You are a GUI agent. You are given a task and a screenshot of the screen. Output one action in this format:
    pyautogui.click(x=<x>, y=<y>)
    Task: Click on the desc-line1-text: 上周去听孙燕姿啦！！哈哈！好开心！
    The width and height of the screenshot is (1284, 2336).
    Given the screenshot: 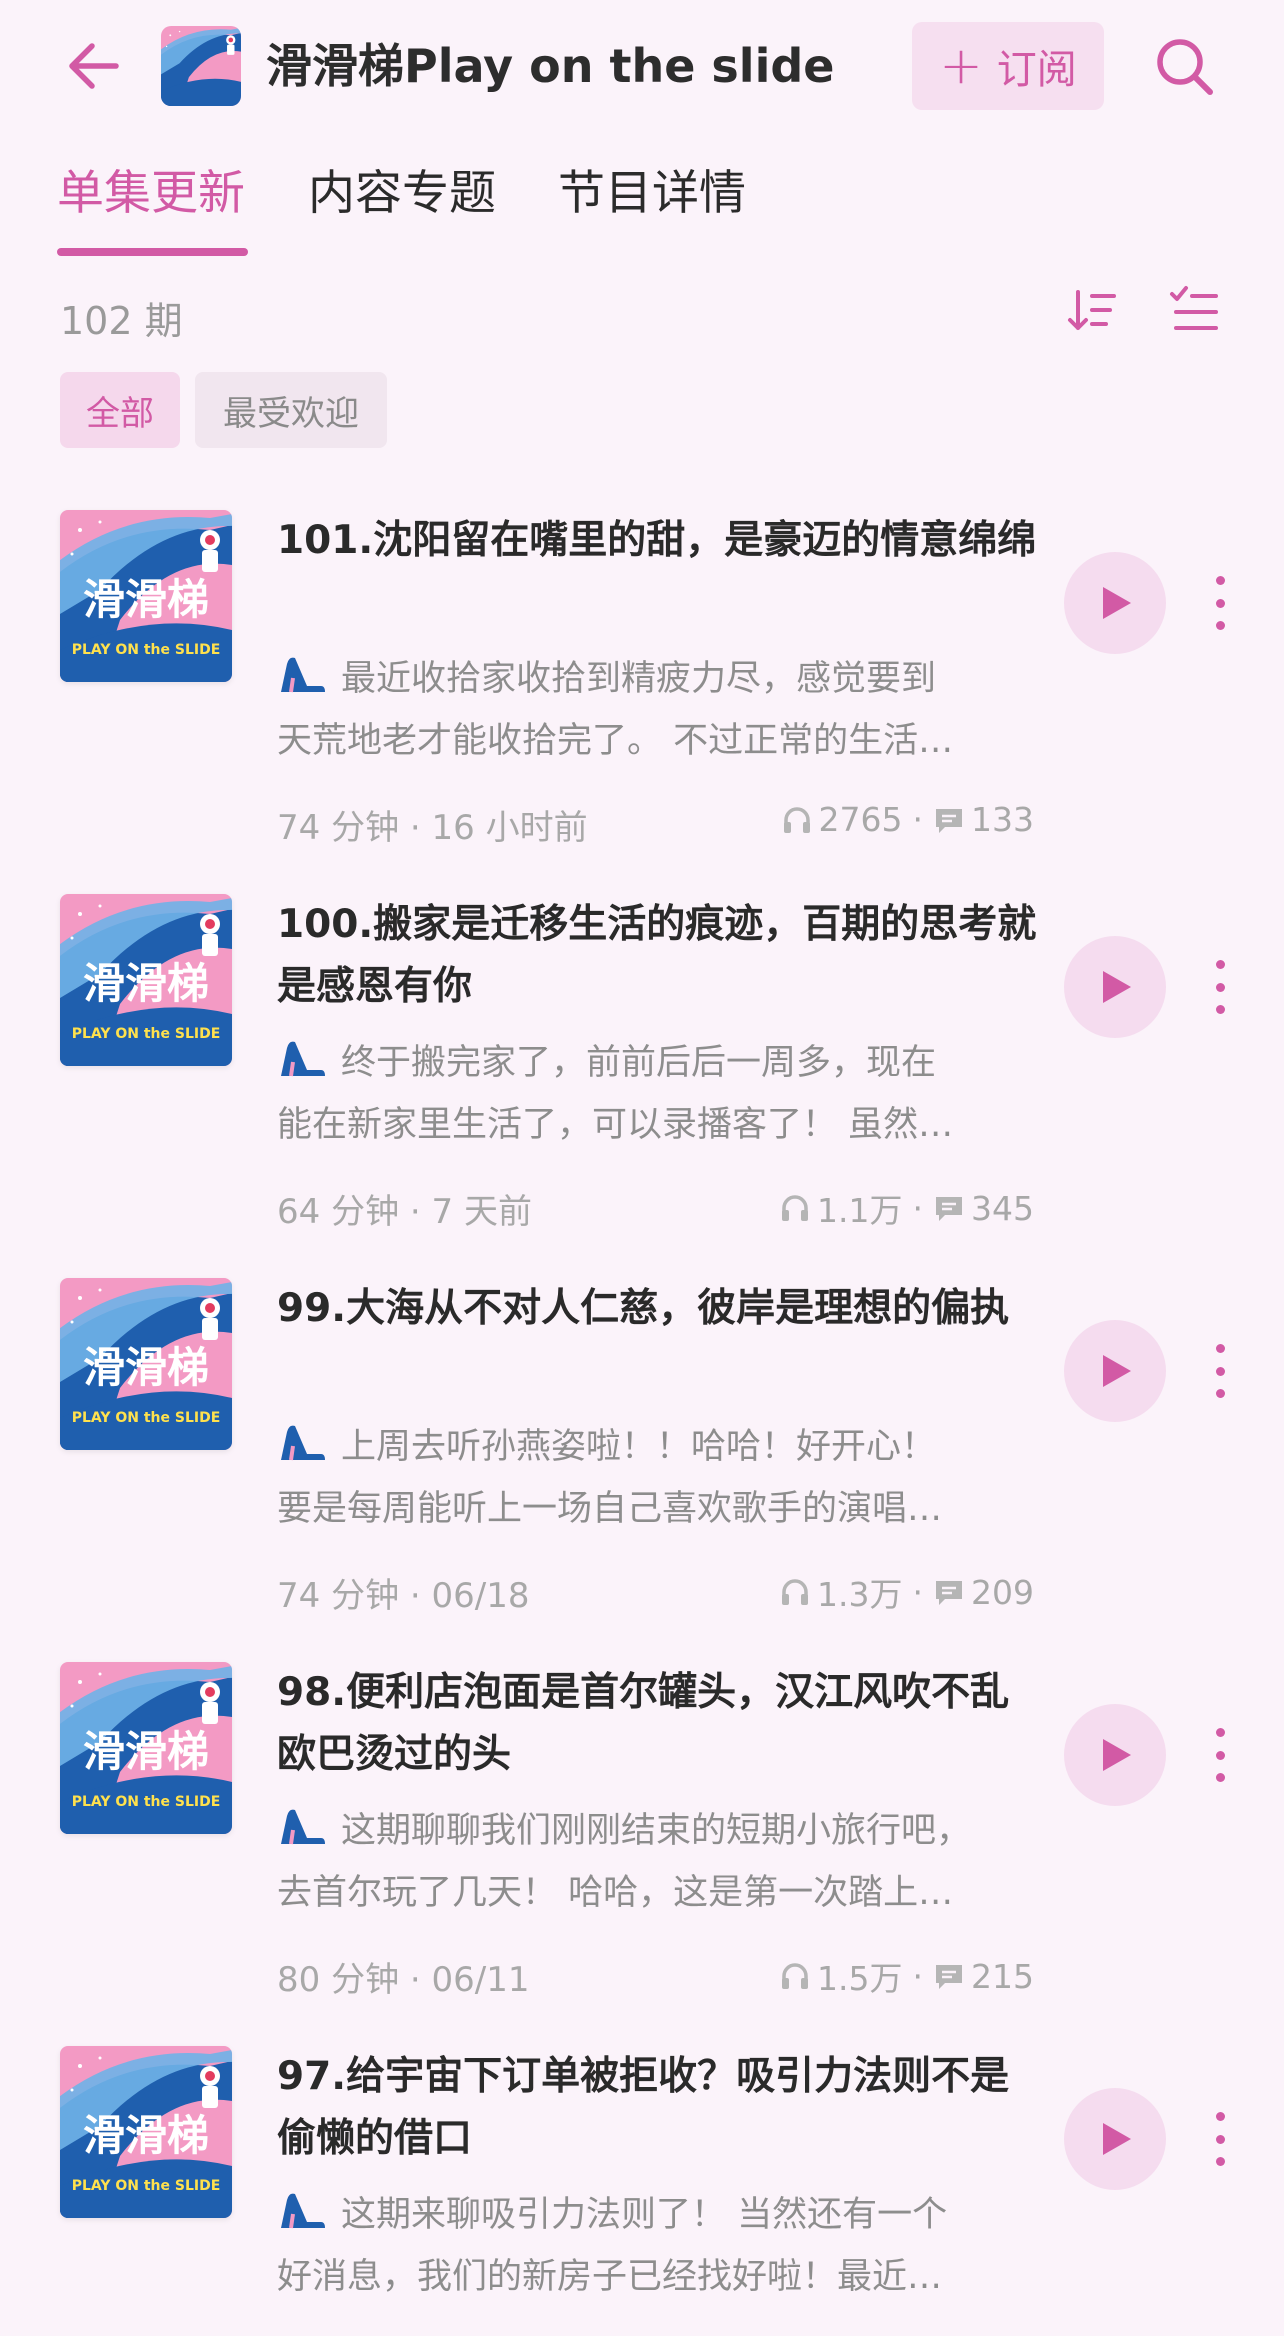 What is the action you would take?
    pyautogui.click(x=639, y=1447)
    